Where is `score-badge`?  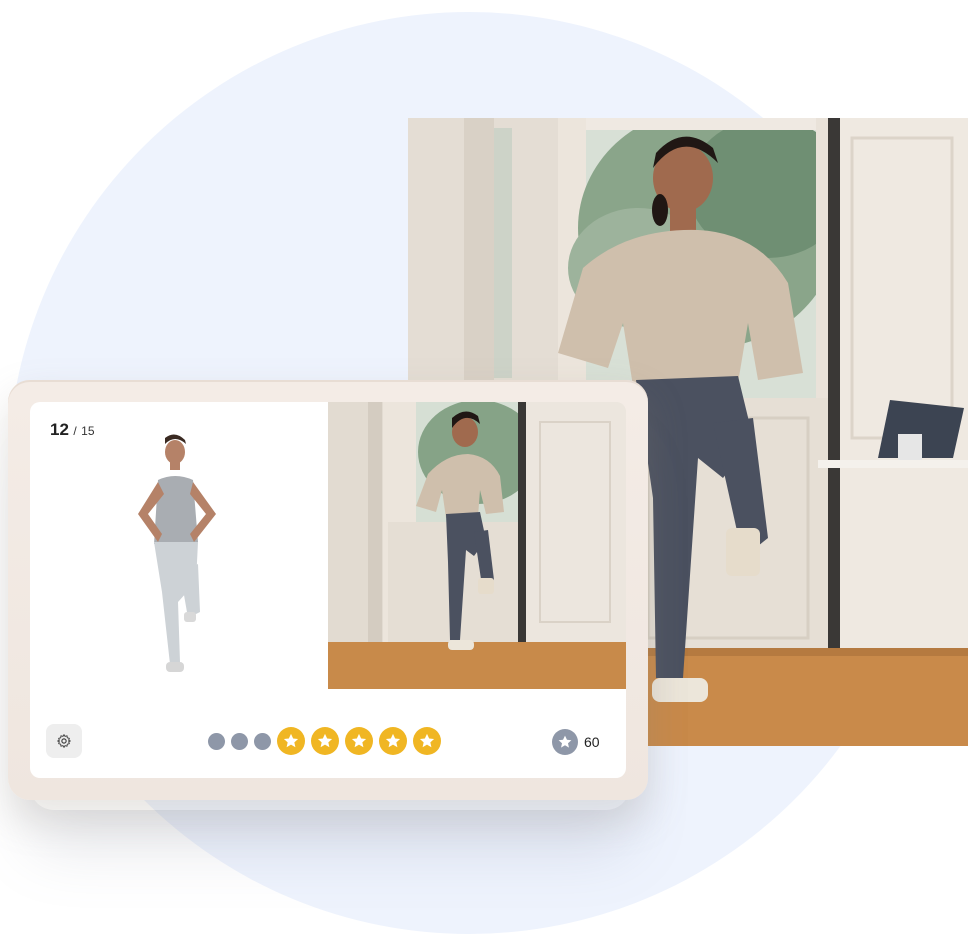
score-badge is located at coordinates (565, 742).